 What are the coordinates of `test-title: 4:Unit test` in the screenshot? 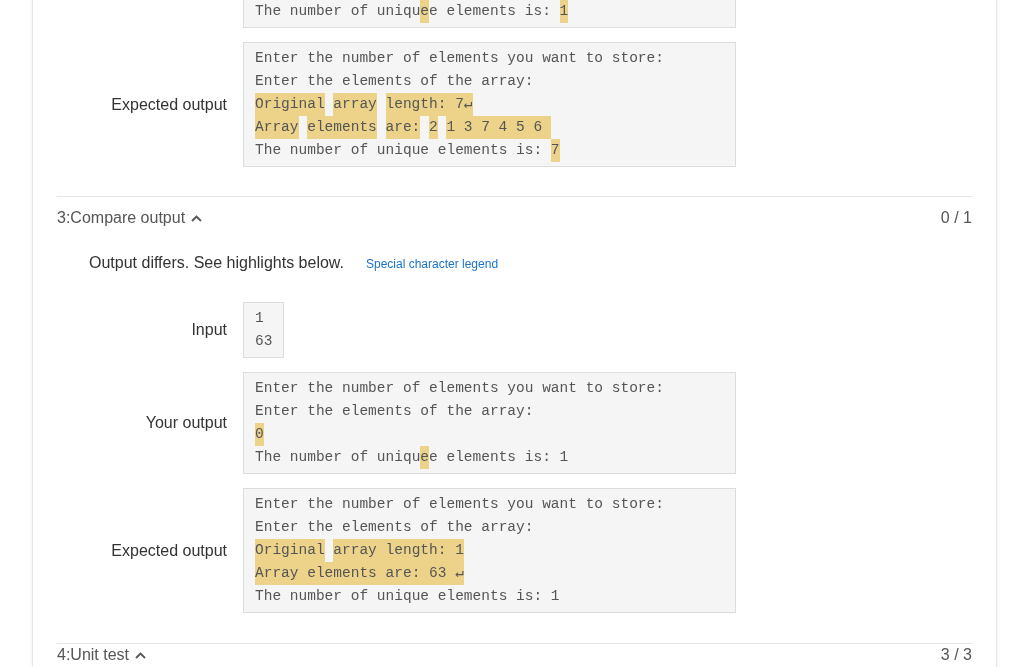 It's located at (102, 655).